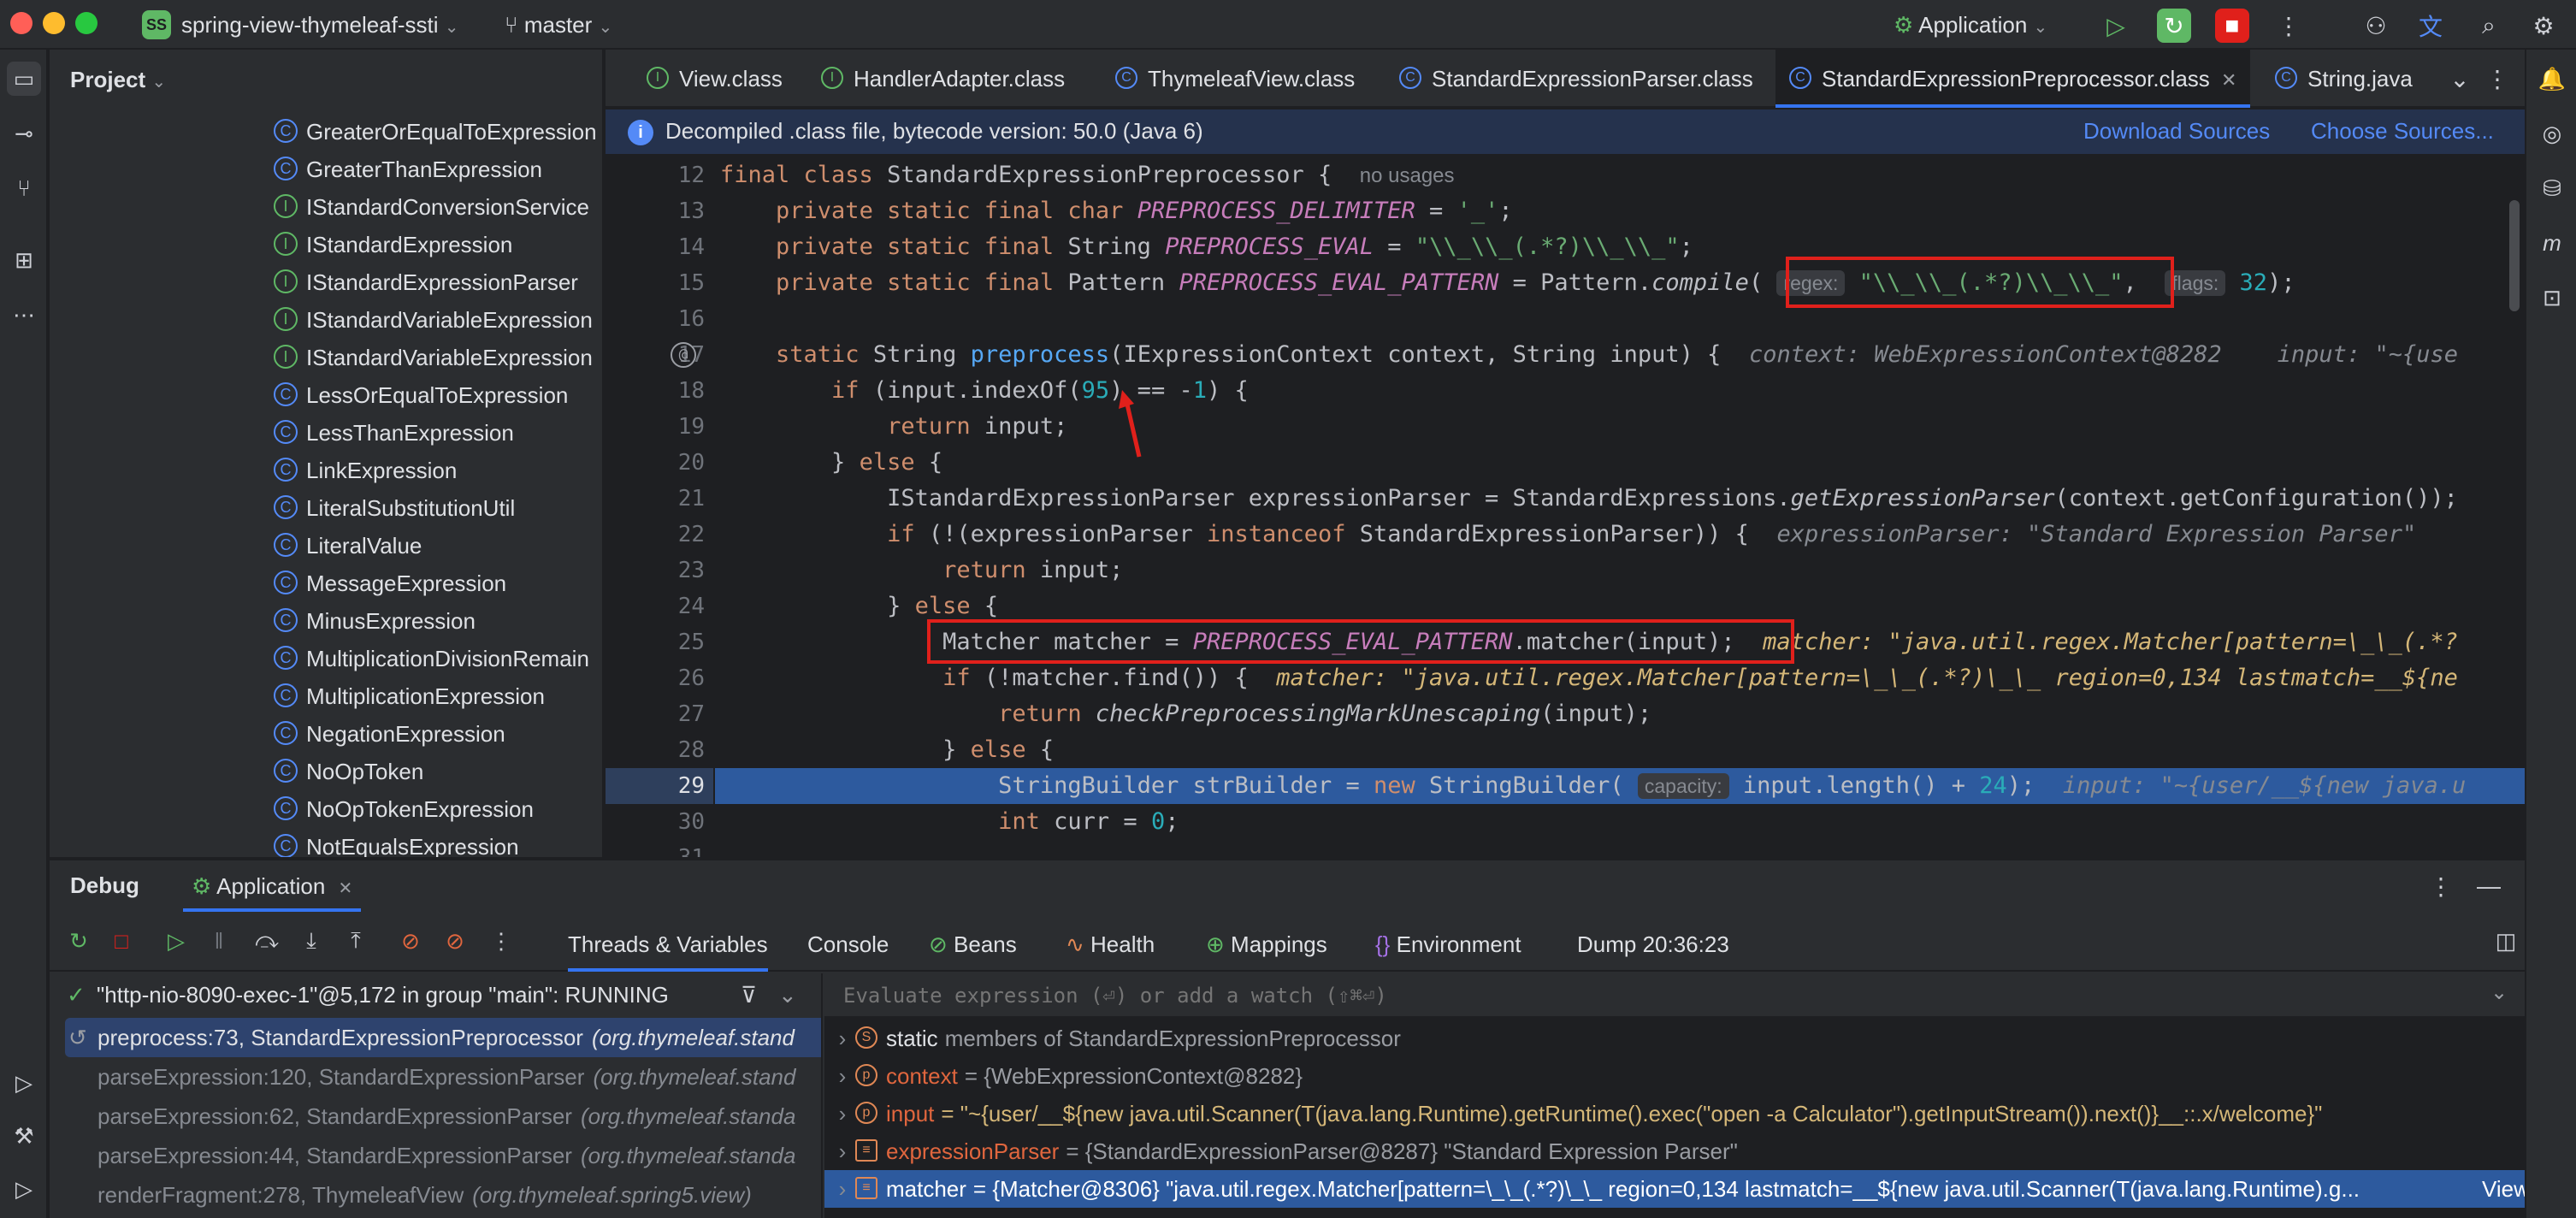 The image size is (2576, 1218). Describe the element at coordinates (24, 1189) in the screenshot. I see `run-icon: ▷` at that location.